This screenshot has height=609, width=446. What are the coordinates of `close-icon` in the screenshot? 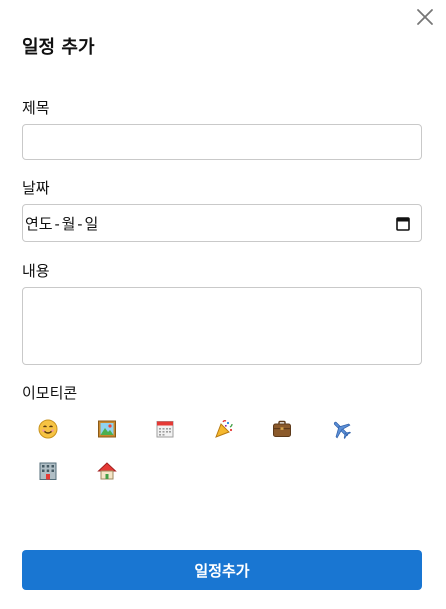 It's located at (425, 17).